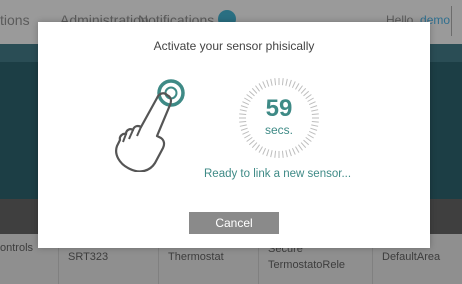 The image size is (462, 284). What do you see at coordinates (411, 257) in the screenshot?
I see `table-cell-area: DefaultArea` at bounding box center [411, 257].